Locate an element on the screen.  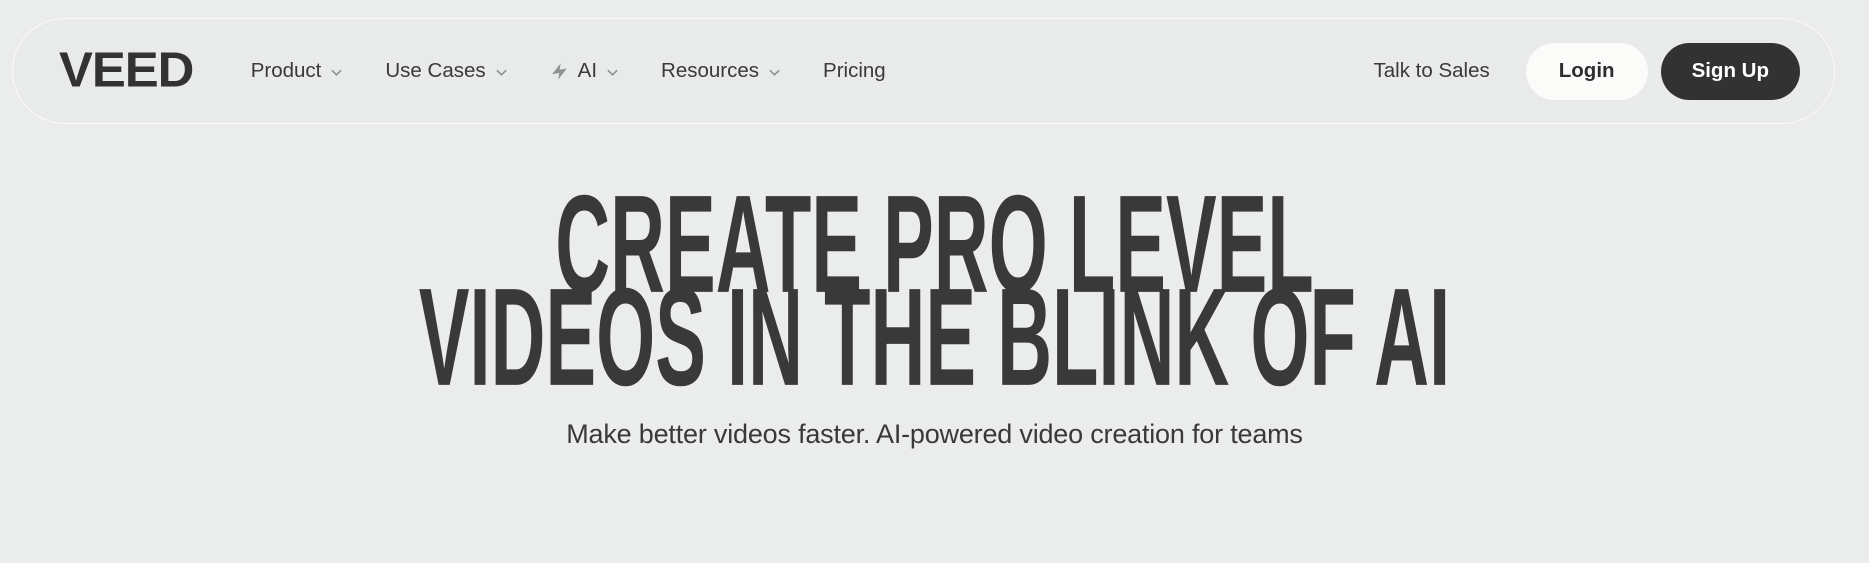
nav-item-ai: AI is located at coordinates (584, 71).